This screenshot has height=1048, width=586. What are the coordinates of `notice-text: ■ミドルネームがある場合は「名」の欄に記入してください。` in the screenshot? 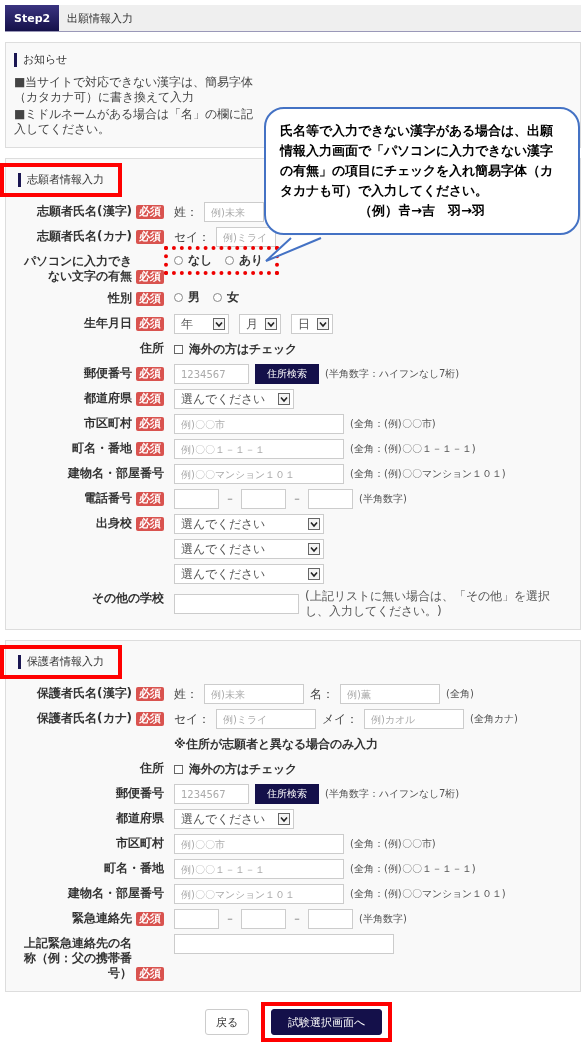 It's located at (134, 122).